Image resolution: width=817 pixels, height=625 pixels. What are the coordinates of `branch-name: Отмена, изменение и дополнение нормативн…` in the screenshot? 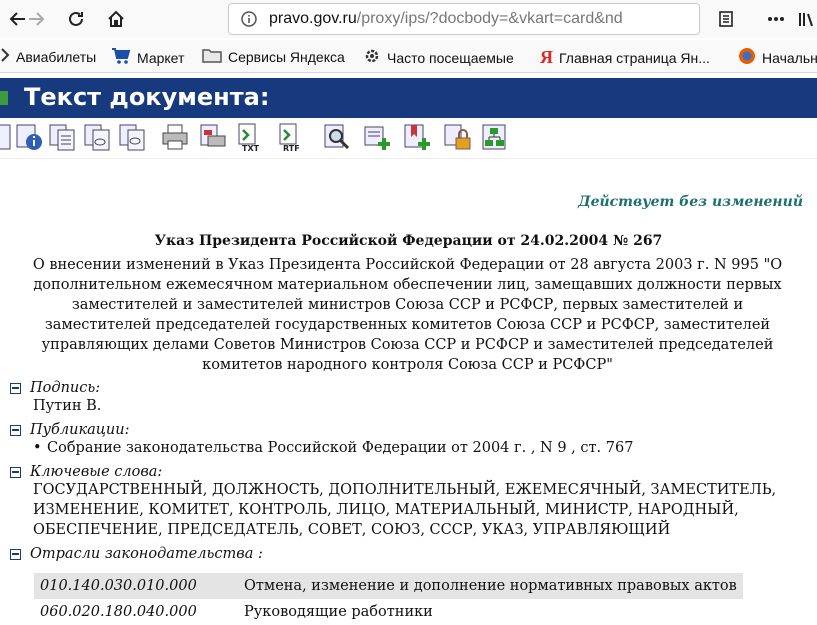 It's located at (490, 586).